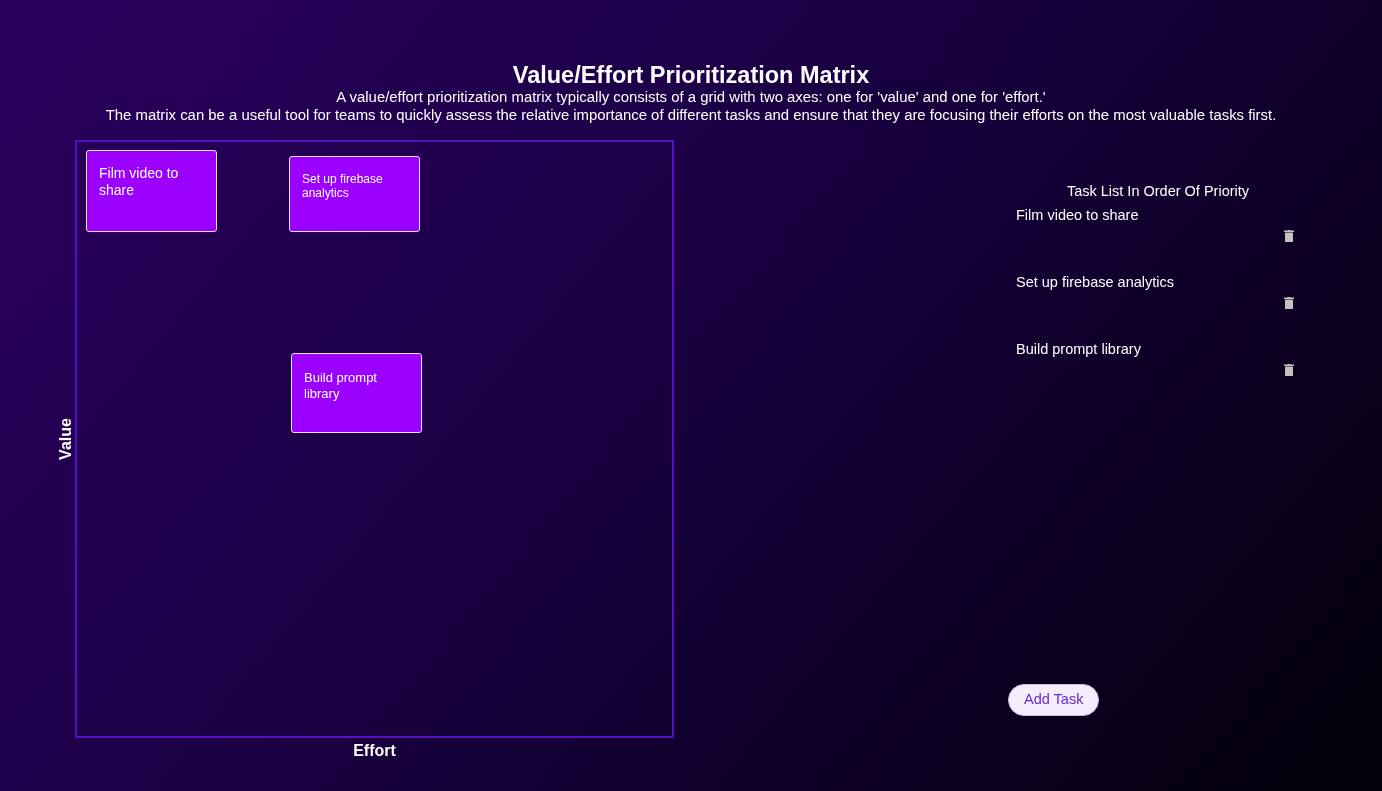 Image resolution: width=1382 pixels, height=791 pixels. I want to click on add-task-button: Add Task, so click(1054, 700).